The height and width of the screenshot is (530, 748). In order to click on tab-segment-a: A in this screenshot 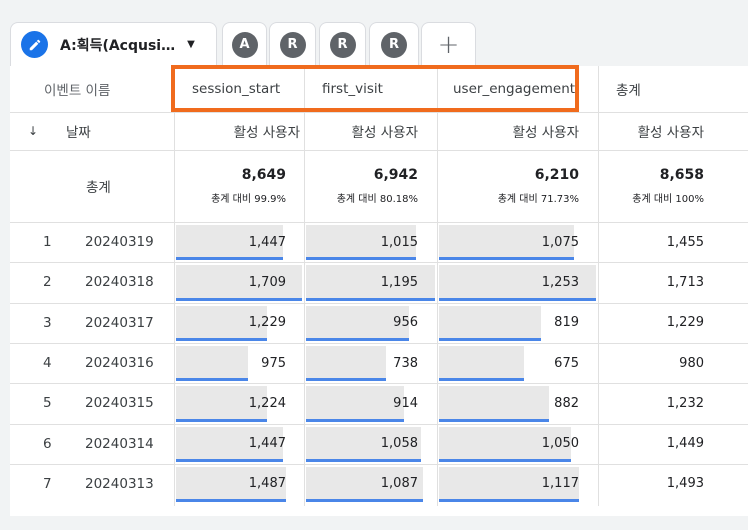, I will do `click(244, 44)`.